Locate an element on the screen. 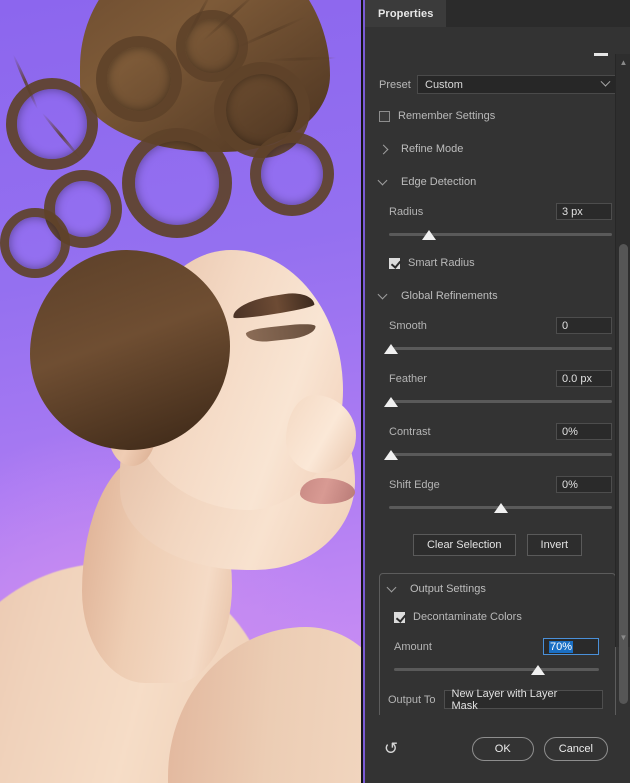 This screenshot has height=783, width=630. decontaminate-colors-row: Decontaminate Colors is located at coordinates (498, 617).